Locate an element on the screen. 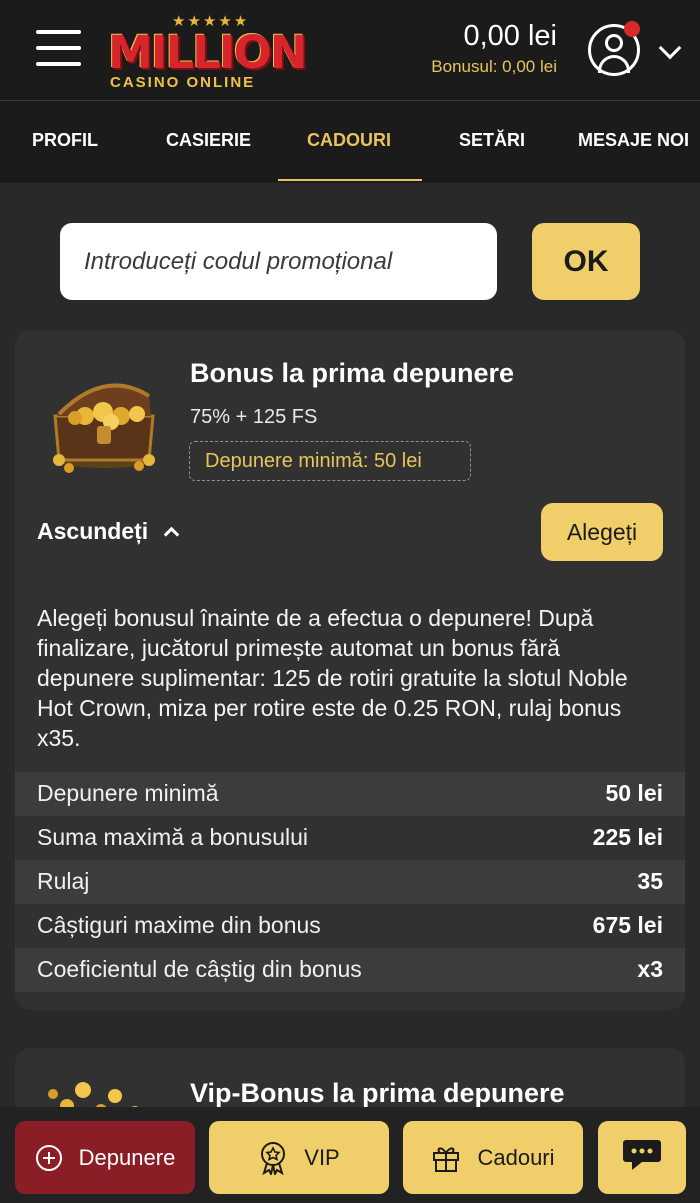 Image resolution: width=700 pixels, height=1203 pixels. treasure-chest-icon is located at coordinates (104, 428).